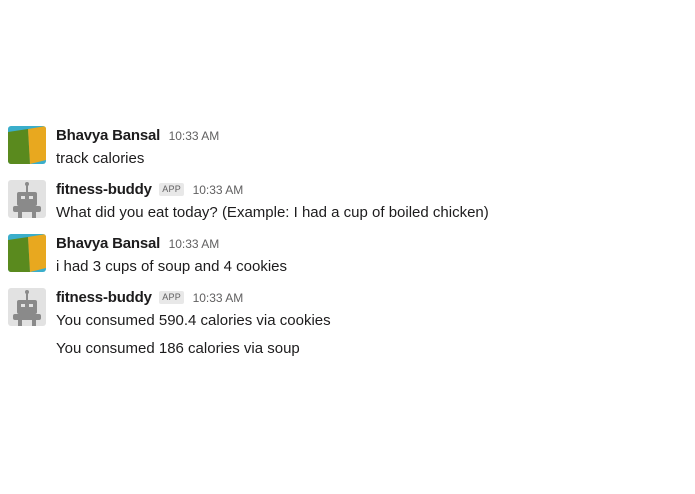 The width and height of the screenshot is (695, 494). Describe the element at coordinates (193, 320) in the screenshot. I see `message-text: You consumed 590.4 calories via cookies` at that location.